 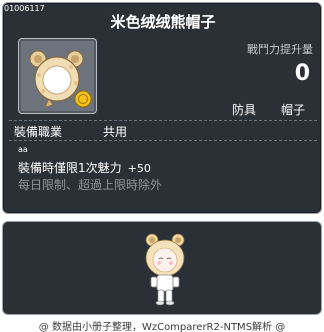 What do you see at coordinates (165, 269) in the screenshot?
I see `bear-hood-character-preview` at bounding box center [165, 269].